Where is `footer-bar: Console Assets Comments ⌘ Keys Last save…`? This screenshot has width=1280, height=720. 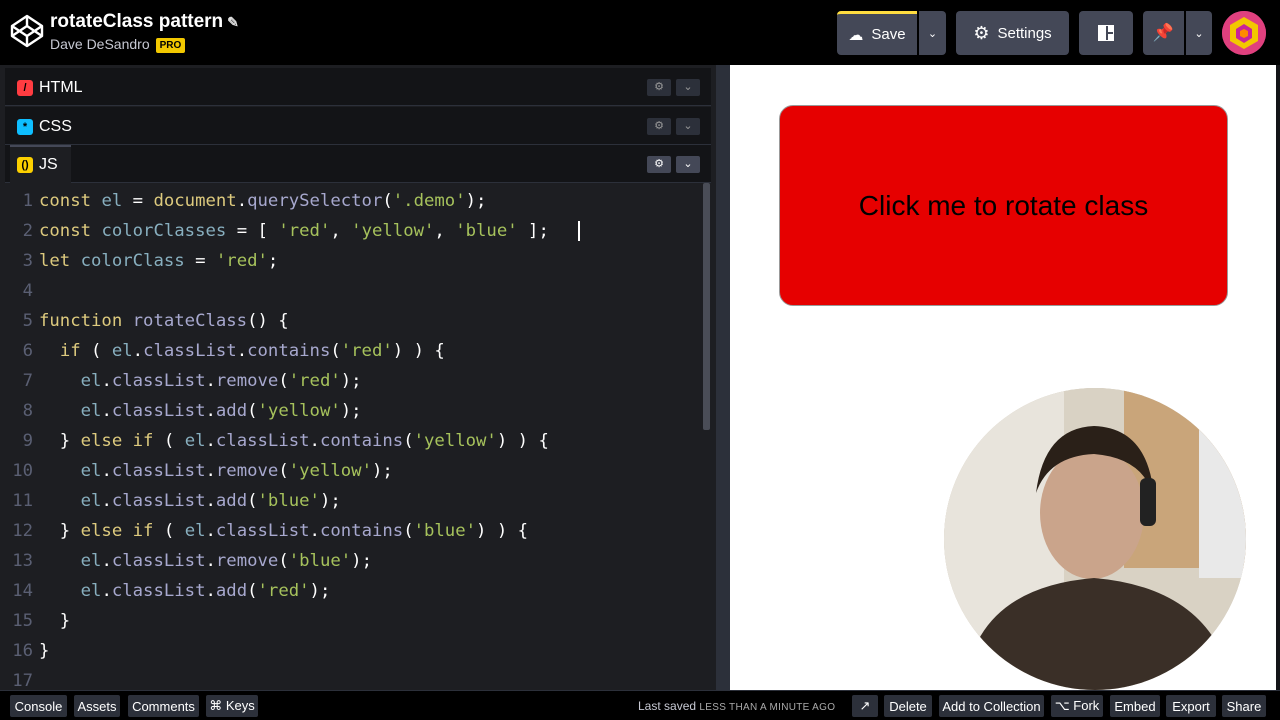 footer-bar: Console Assets Comments ⌘ Keys Last save… is located at coordinates (640, 705).